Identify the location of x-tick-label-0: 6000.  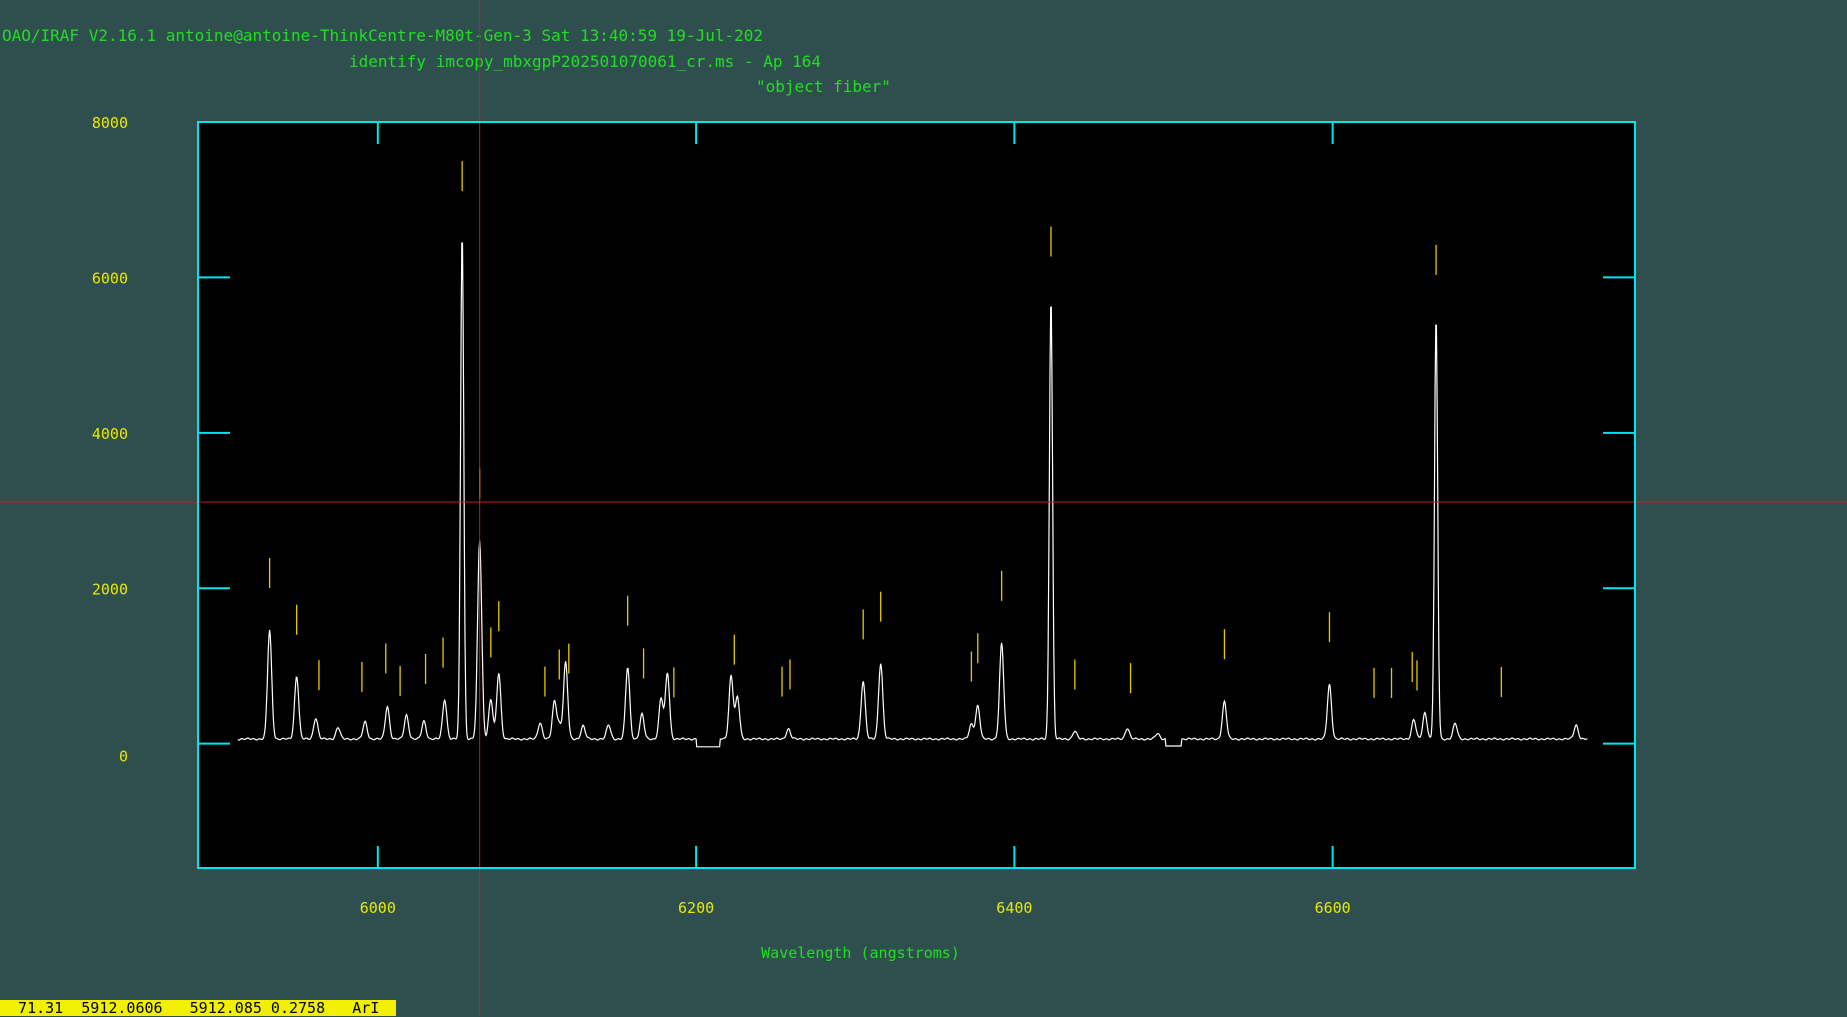
(378, 908).